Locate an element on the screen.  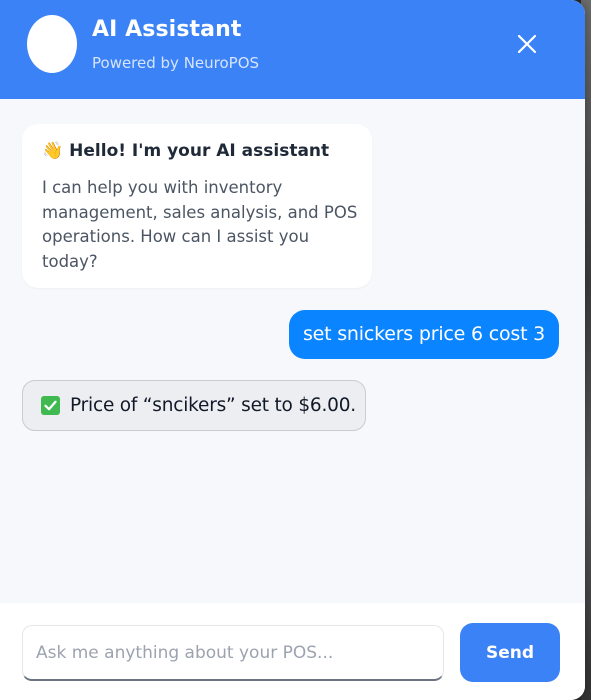
user-message: set snickers price 6 cost 3 is located at coordinates (424, 334).